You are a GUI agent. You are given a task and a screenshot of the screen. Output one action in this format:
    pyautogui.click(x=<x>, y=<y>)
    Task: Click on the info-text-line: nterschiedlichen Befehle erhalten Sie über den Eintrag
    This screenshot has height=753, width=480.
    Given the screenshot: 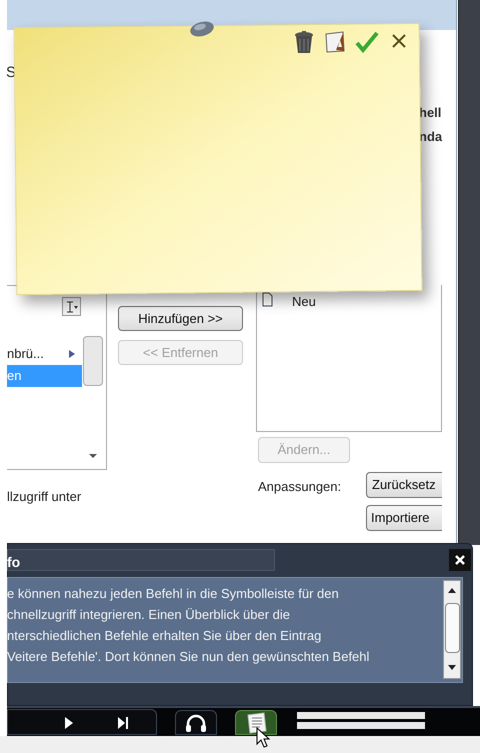 What is the action you would take?
    pyautogui.click(x=164, y=636)
    